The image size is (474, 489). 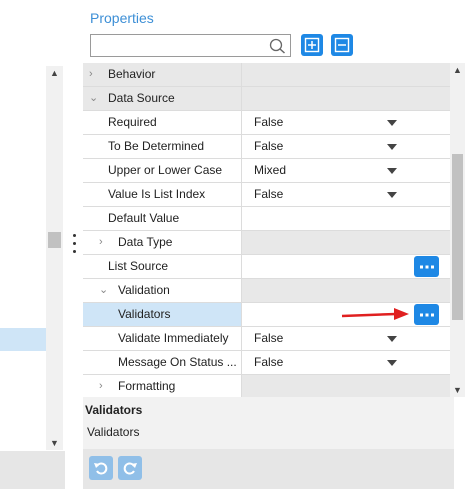 I want to click on expand-all-button, so click(x=312, y=45).